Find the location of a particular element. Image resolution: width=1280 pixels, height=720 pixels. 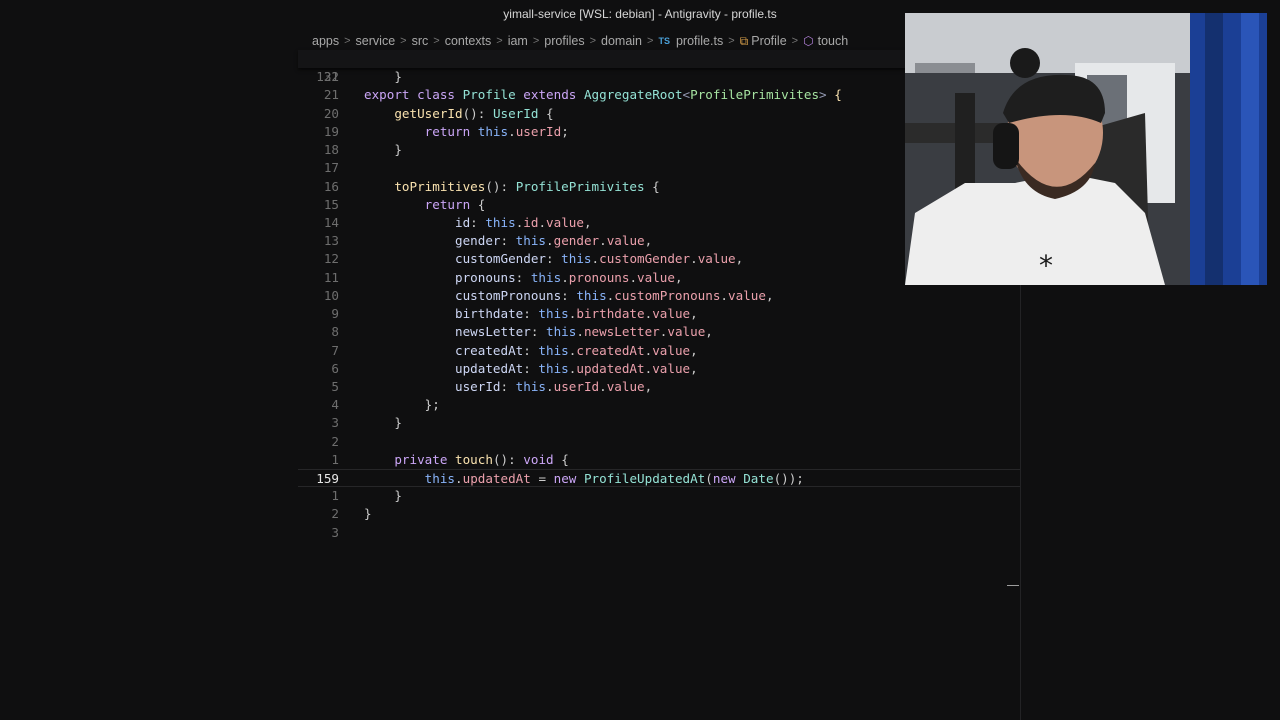

breadcrumb-item: service is located at coordinates (376, 41).